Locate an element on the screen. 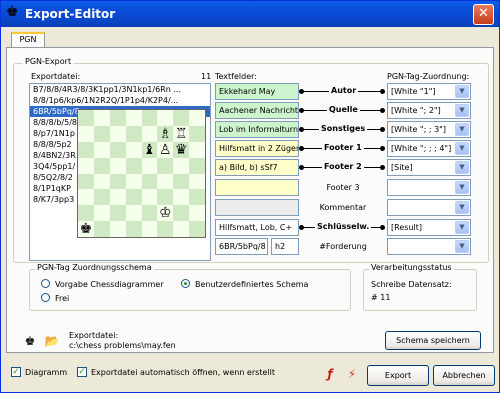 The image size is (500, 393). diagram-checkbox: ✓ is located at coordinates (16, 372).